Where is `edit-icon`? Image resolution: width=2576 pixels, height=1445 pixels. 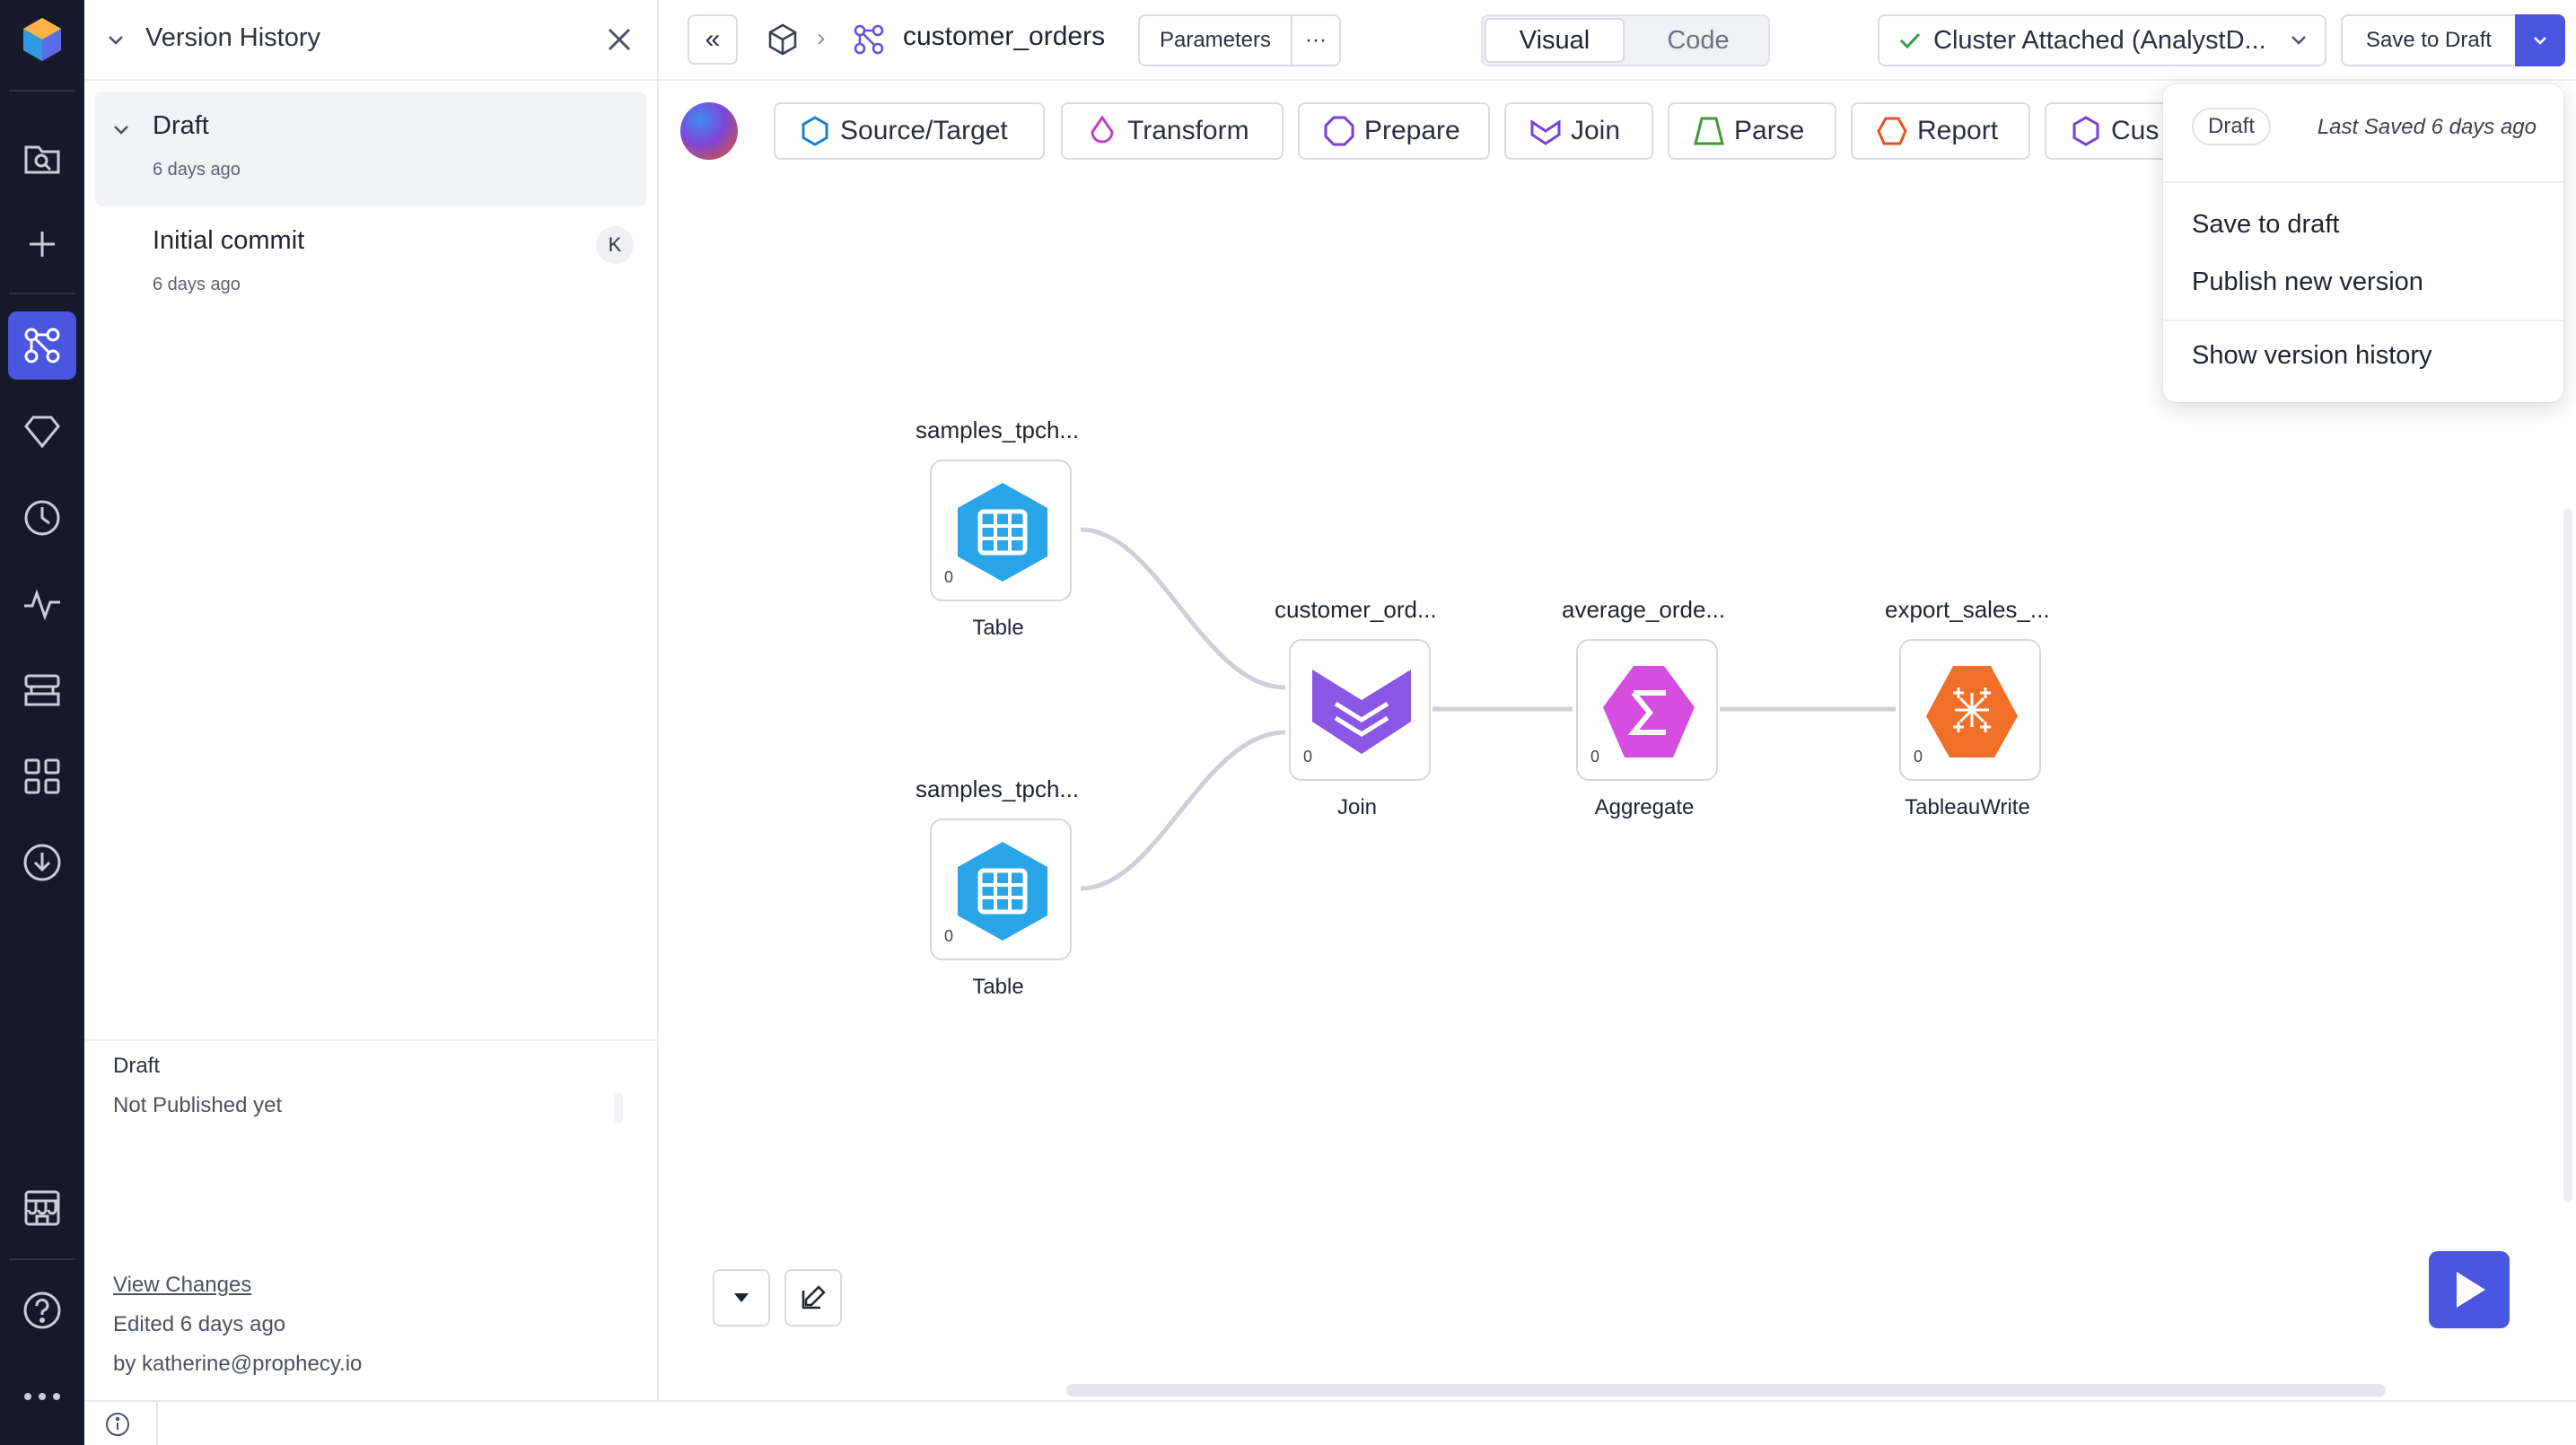
edit-icon is located at coordinates (814, 1297).